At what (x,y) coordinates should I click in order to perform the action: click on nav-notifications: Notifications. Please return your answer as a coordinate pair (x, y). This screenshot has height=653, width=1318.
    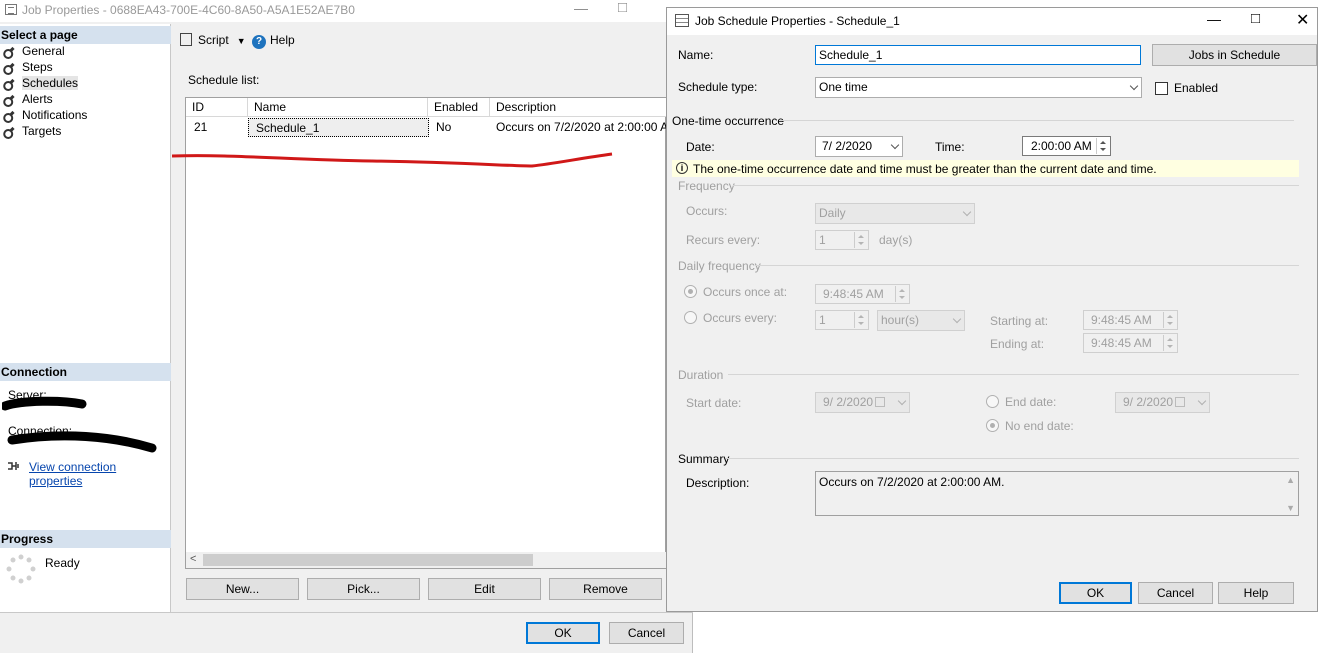
    Looking at the image, I should click on (45, 116).